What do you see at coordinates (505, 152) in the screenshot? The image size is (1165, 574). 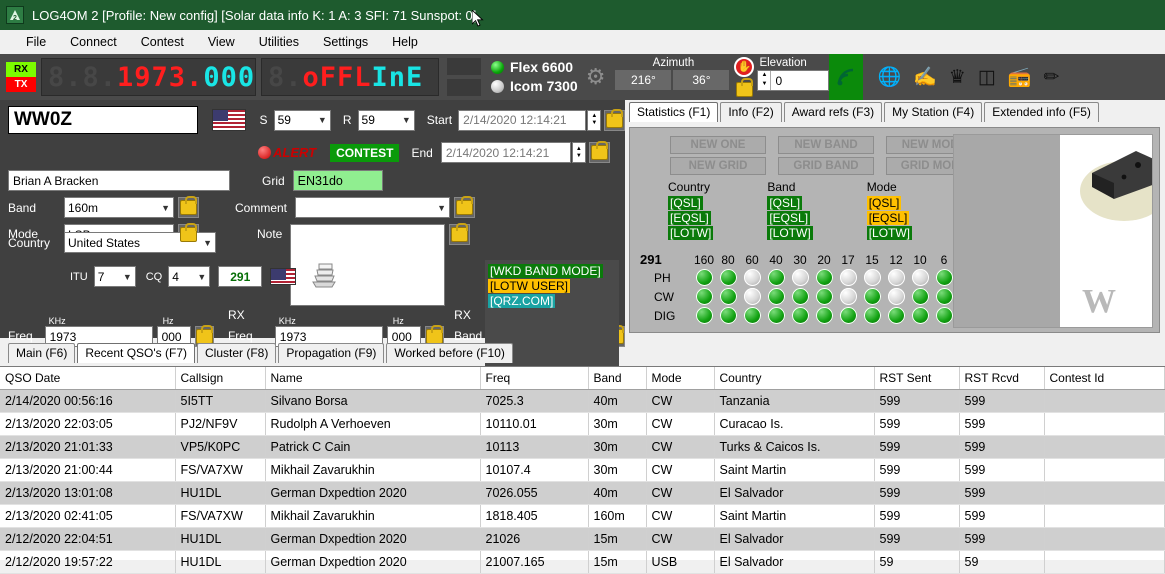 I see `end-datetime-input: 2/14/2020 12:14:21` at bounding box center [505, 152].